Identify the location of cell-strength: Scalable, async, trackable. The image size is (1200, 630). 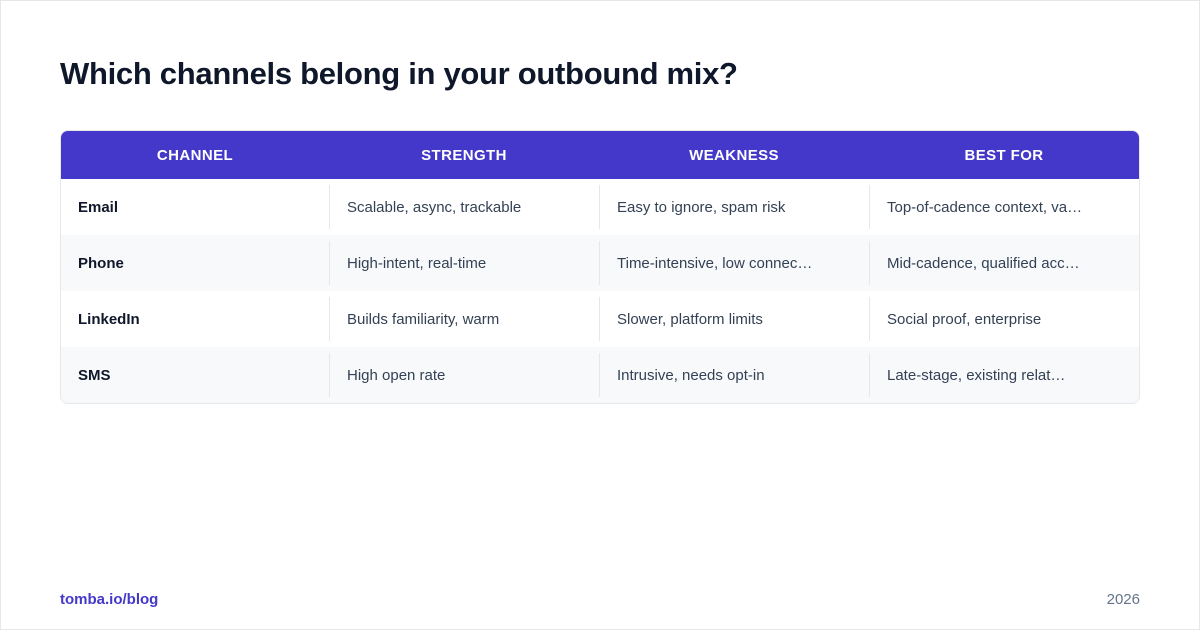
(464, 207).